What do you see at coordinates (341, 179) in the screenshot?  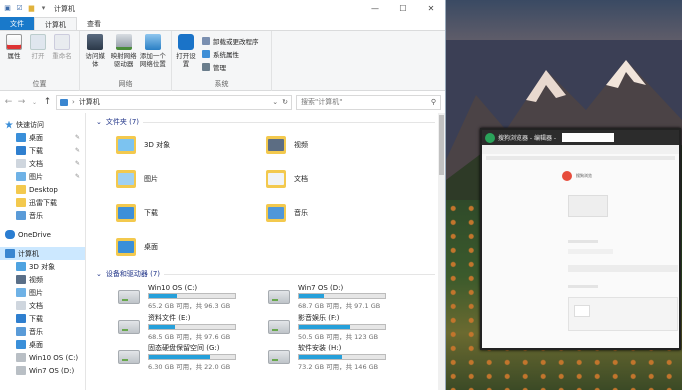 I see `folder-item: 文档` at bounding box center [341, 179].